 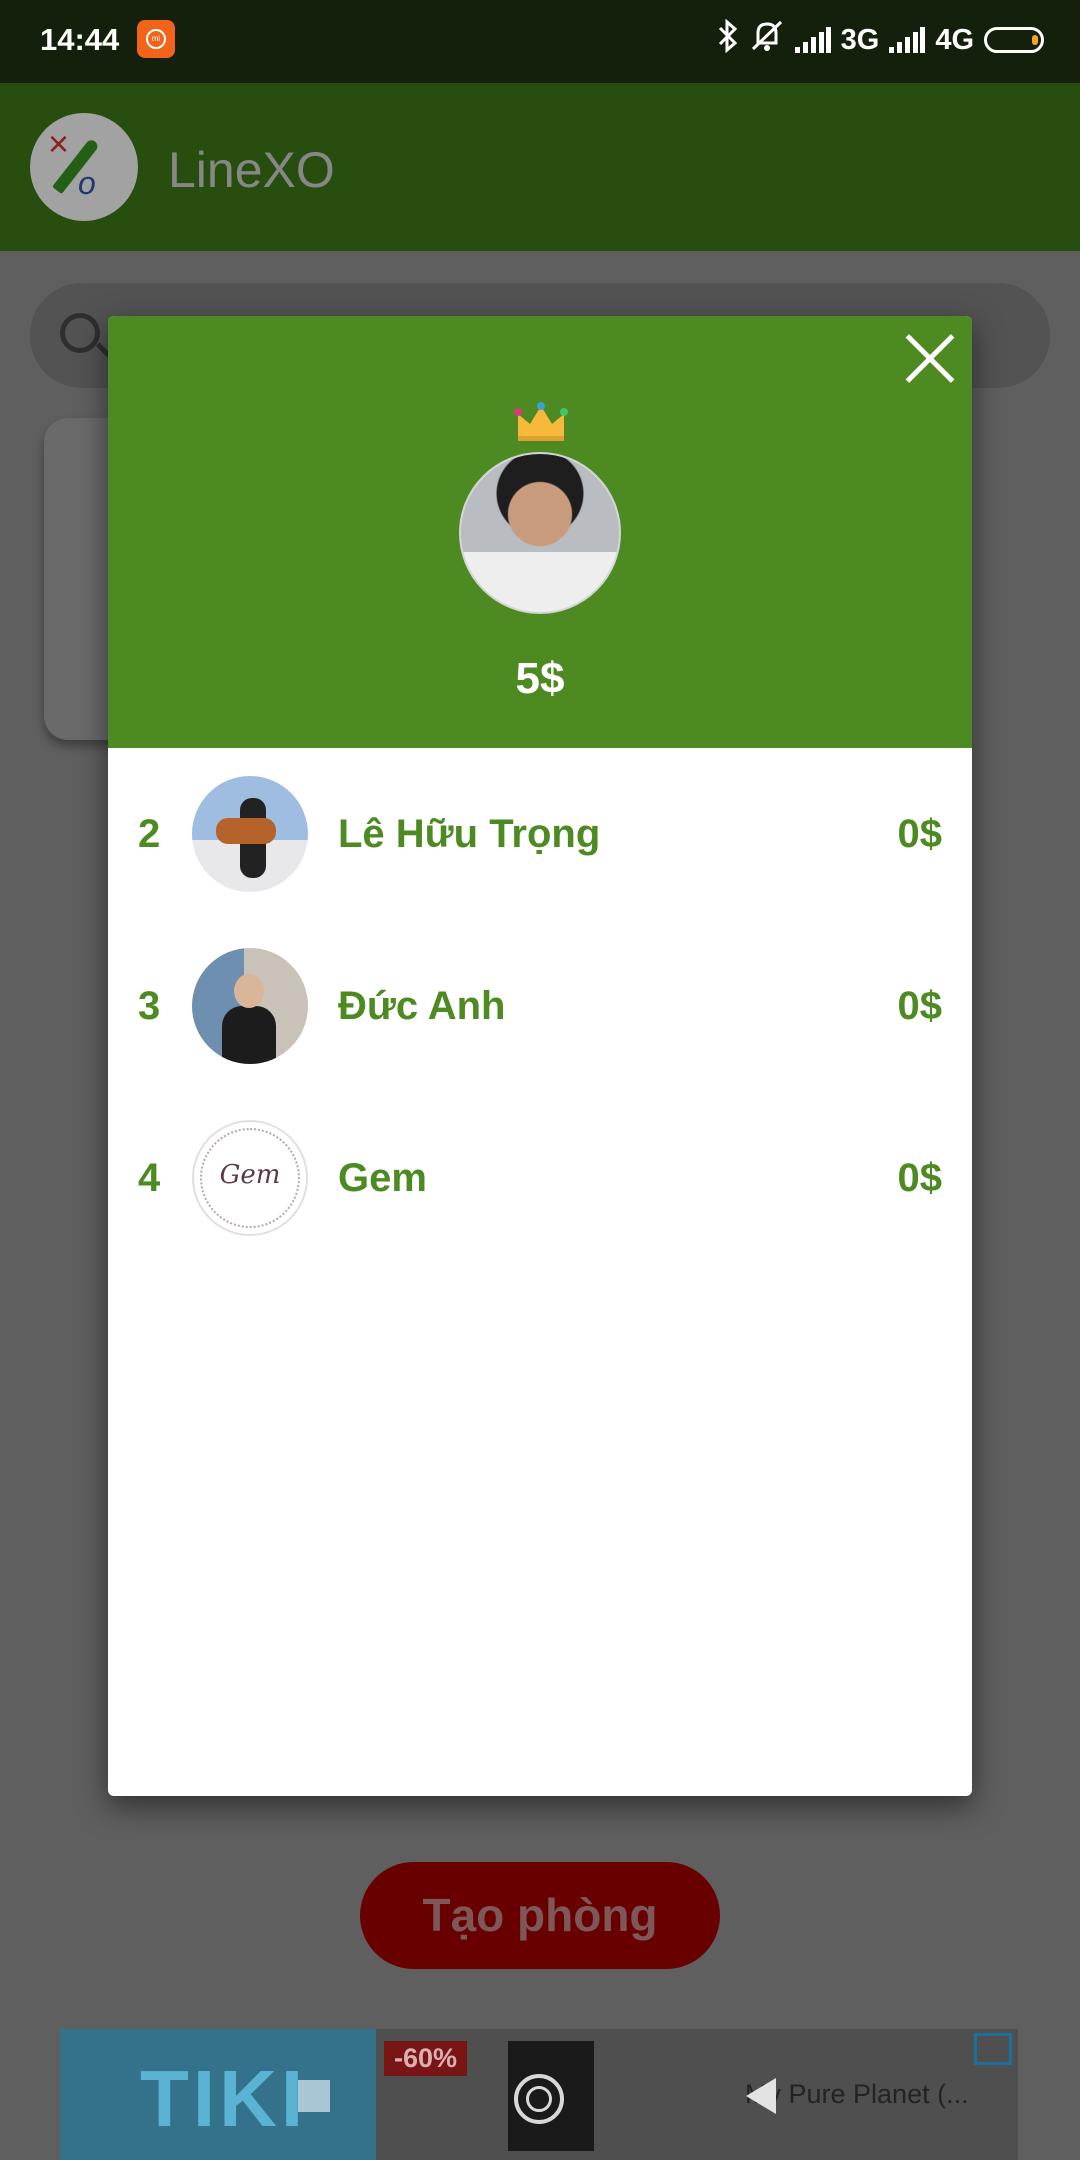 I want to click on list-item: 4 Gem Gem 0$, so click(x=540, y=1178).